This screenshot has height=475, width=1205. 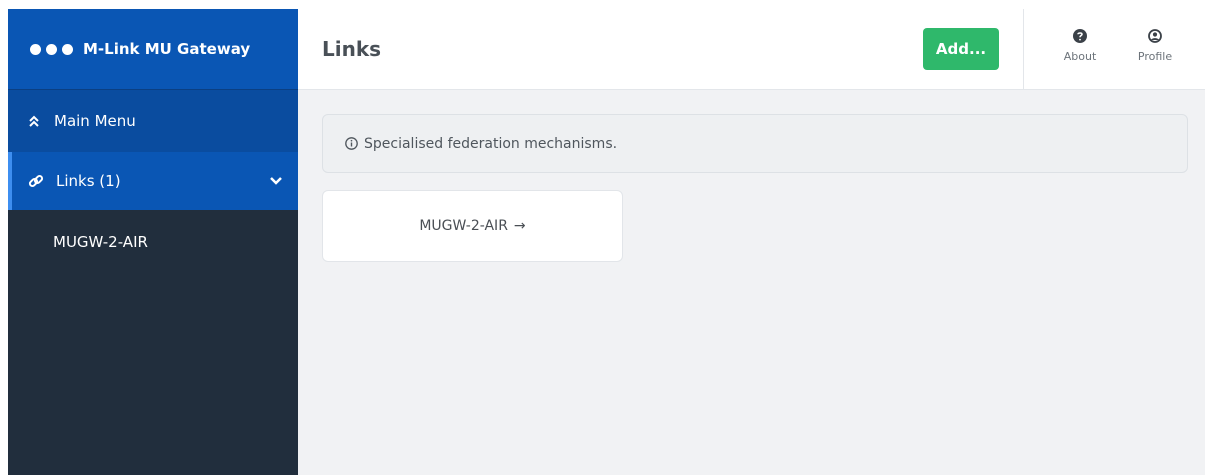 I want to click on profile-label: Profile, so click(x=1155, y=56).